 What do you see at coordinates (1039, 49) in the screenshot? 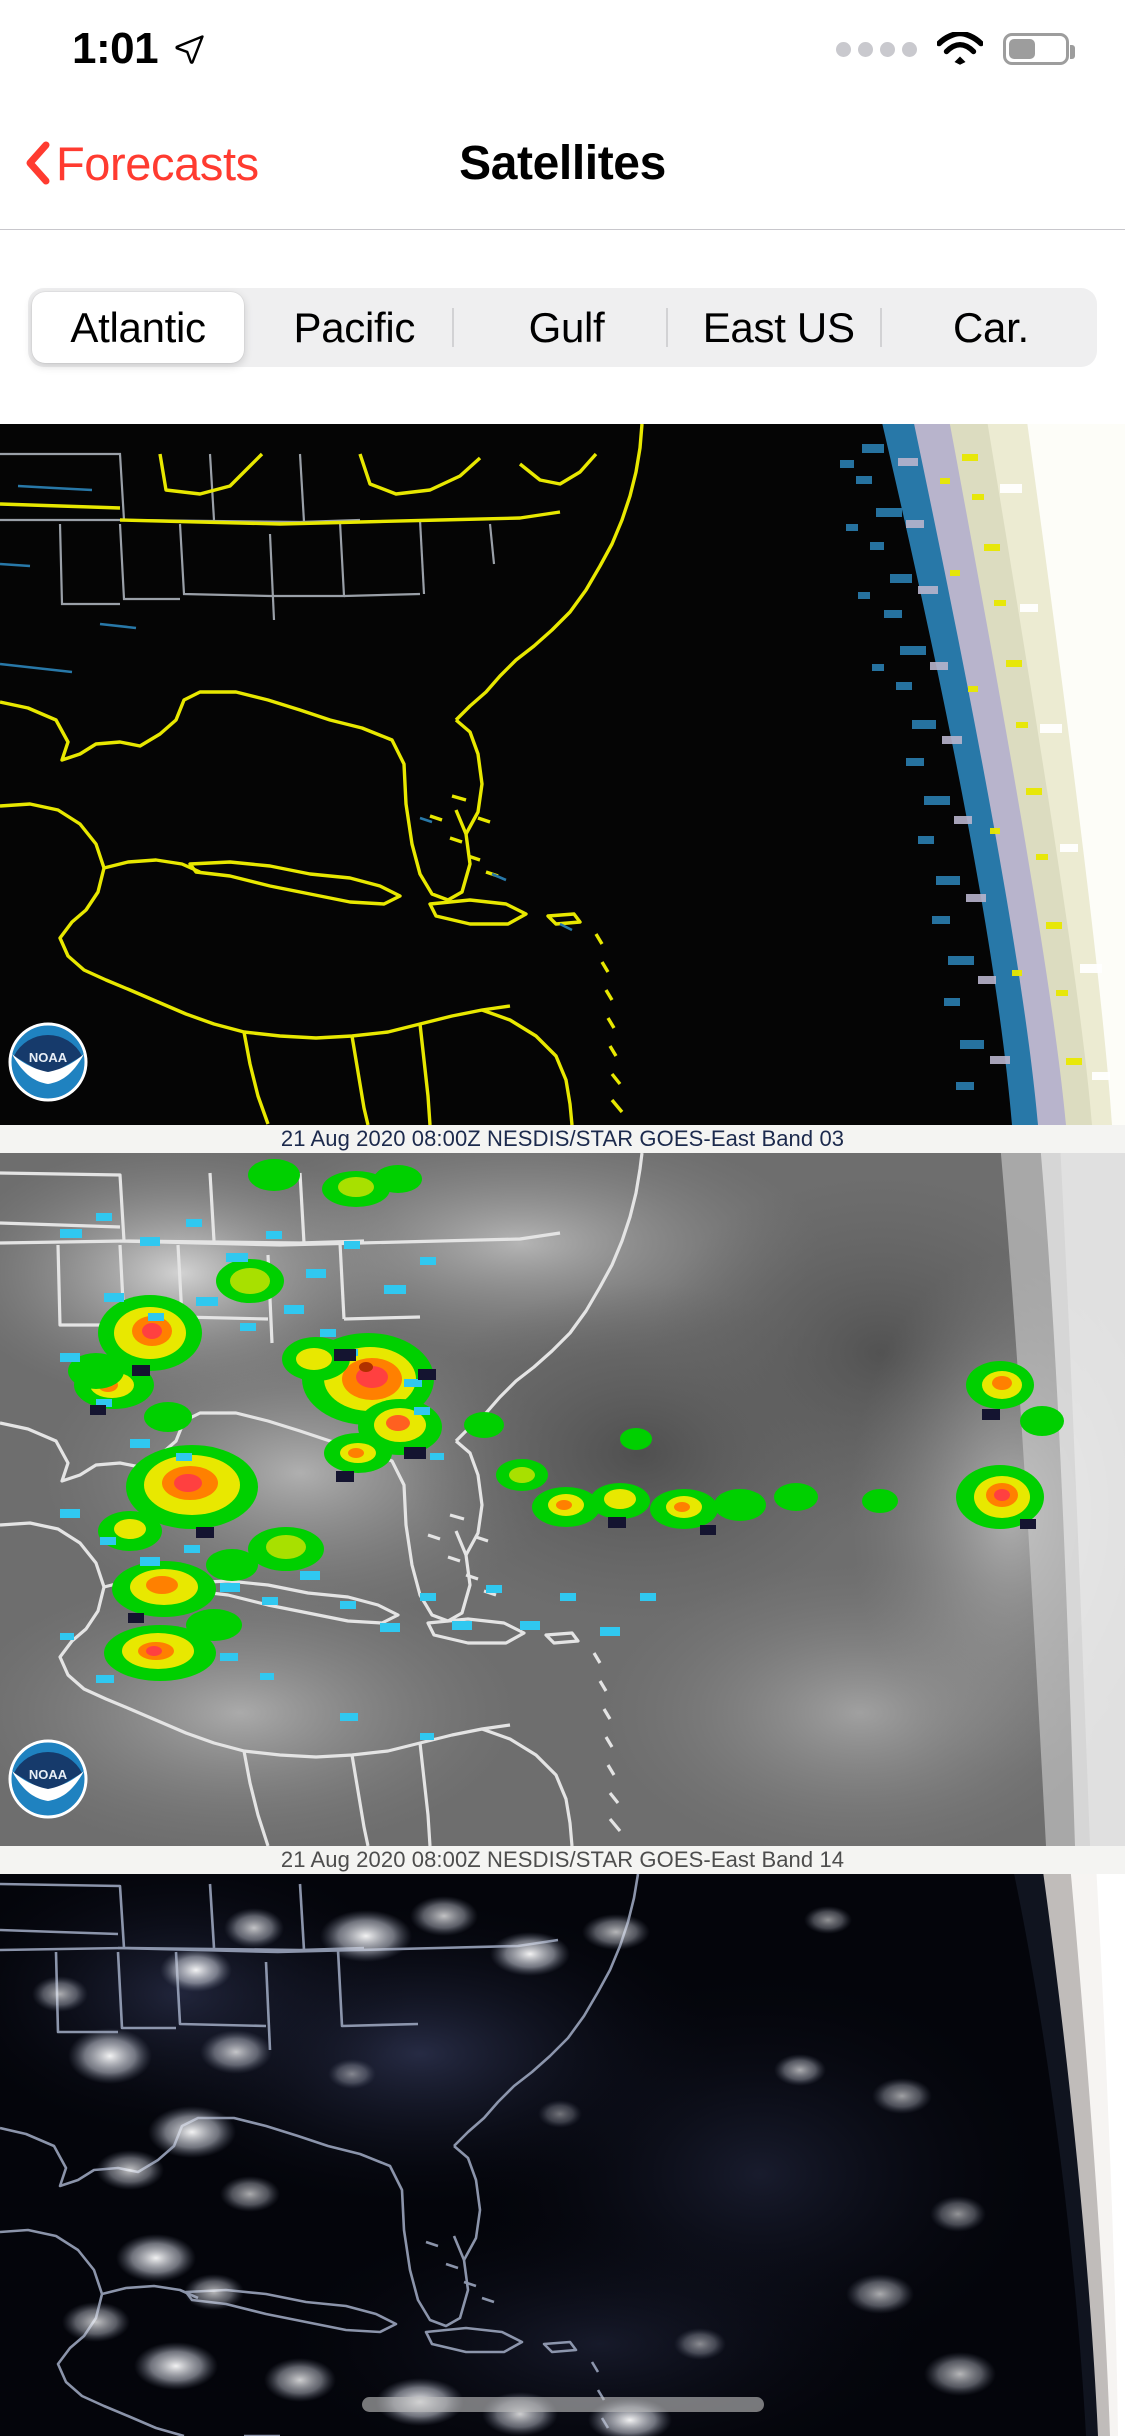
I see `battery-icon` at bounding box center [1039, 49].